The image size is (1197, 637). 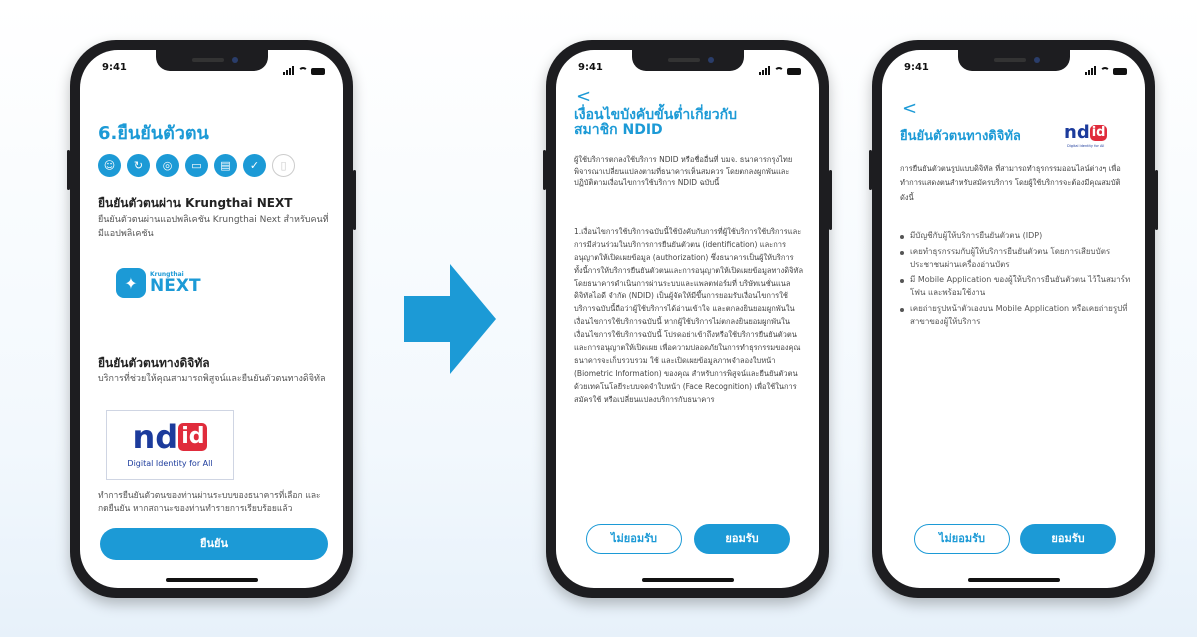 I want to click on step-icons: ☺ ↻ ◎ ▭ ▤ ✓ ▯, so click(x=196, y=165).